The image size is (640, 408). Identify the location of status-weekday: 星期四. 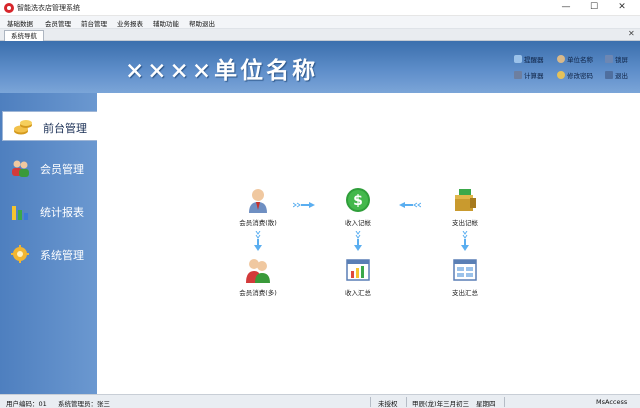
(486, 404).